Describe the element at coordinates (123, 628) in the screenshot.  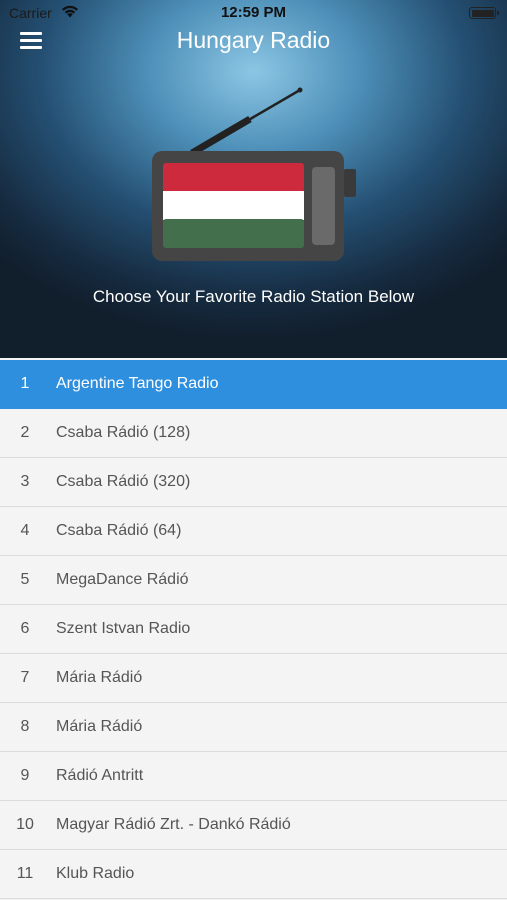
I see `station-name: Szent Istvan Radio` at that location.